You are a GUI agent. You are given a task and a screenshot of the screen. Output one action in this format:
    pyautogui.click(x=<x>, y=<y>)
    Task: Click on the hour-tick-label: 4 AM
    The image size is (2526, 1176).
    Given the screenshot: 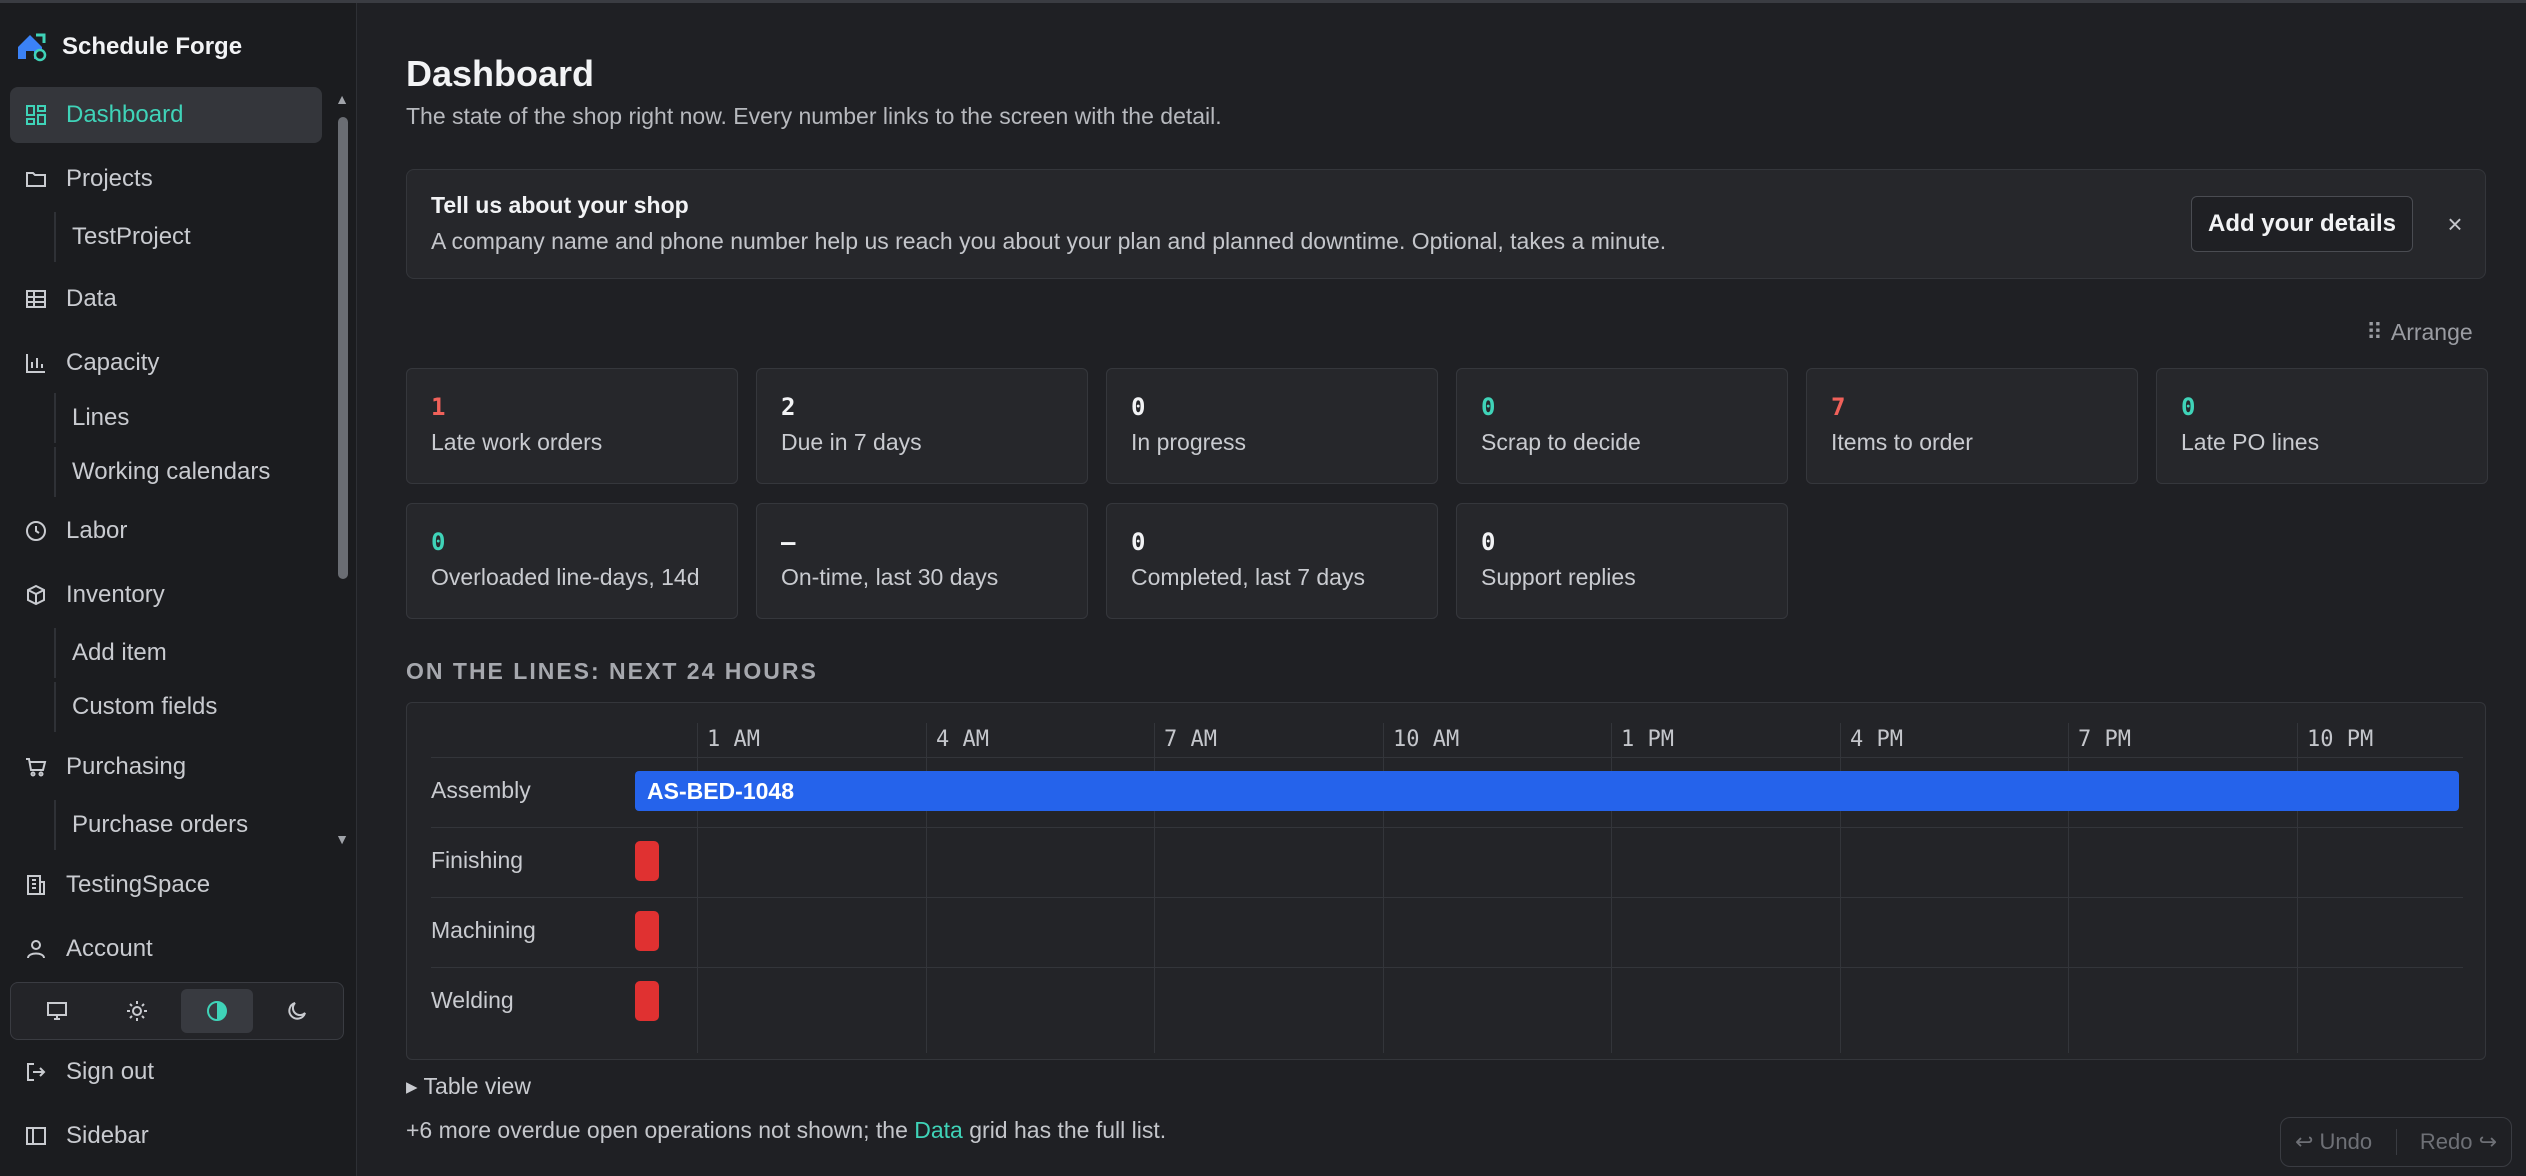 What is the action you would take?
    pyautogui.click(x=962, y=739)
    